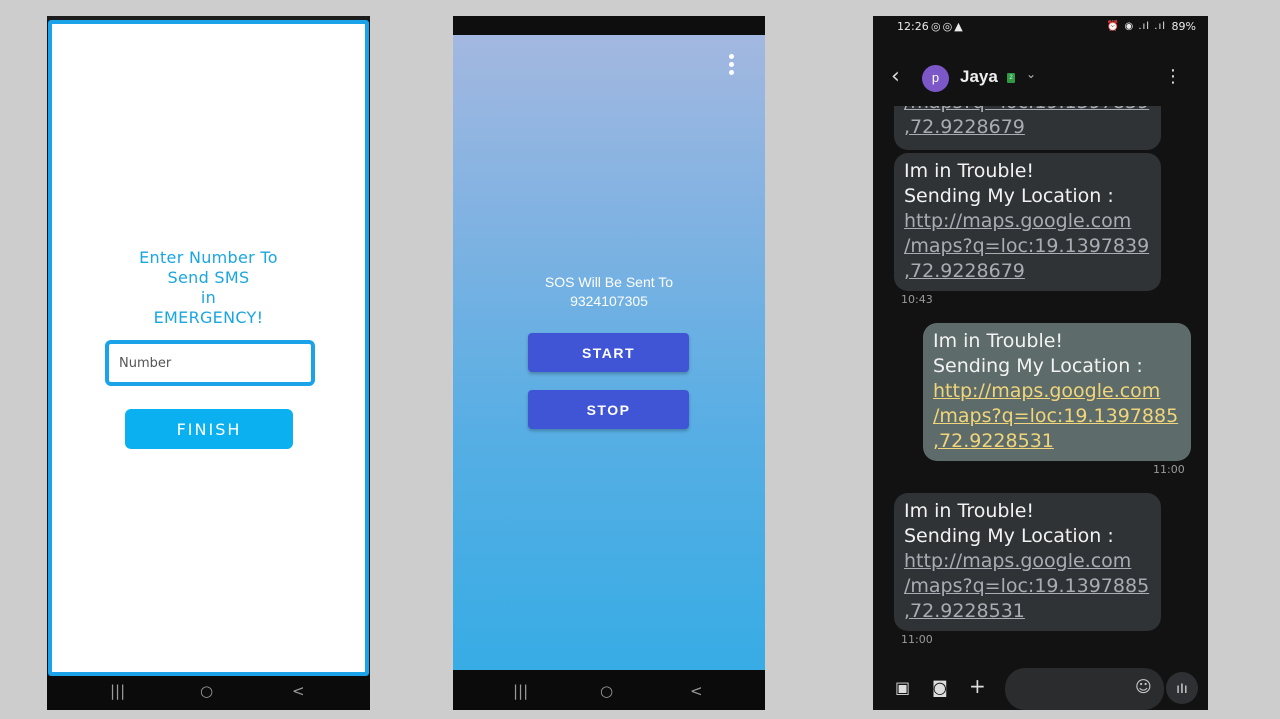 This screenshot has width=1280, height=719. What do you see at coordinates (948, 26) in the screenshot?
I see `notification-icons: ◎◎▲` at bounding box center [948, 26].